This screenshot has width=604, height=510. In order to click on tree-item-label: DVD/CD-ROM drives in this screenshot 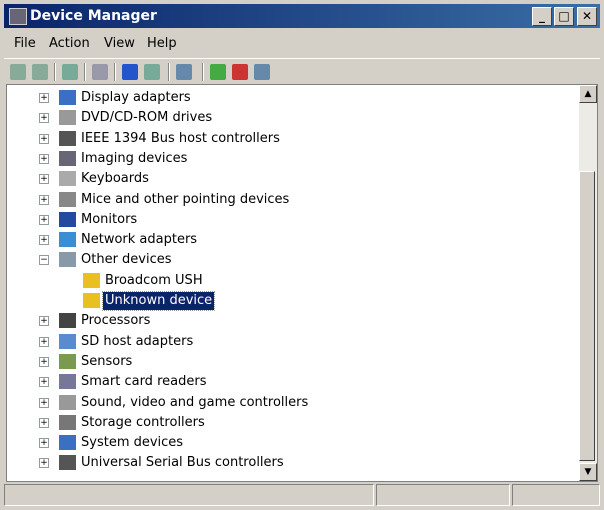, I will do `click(147, 118)`.